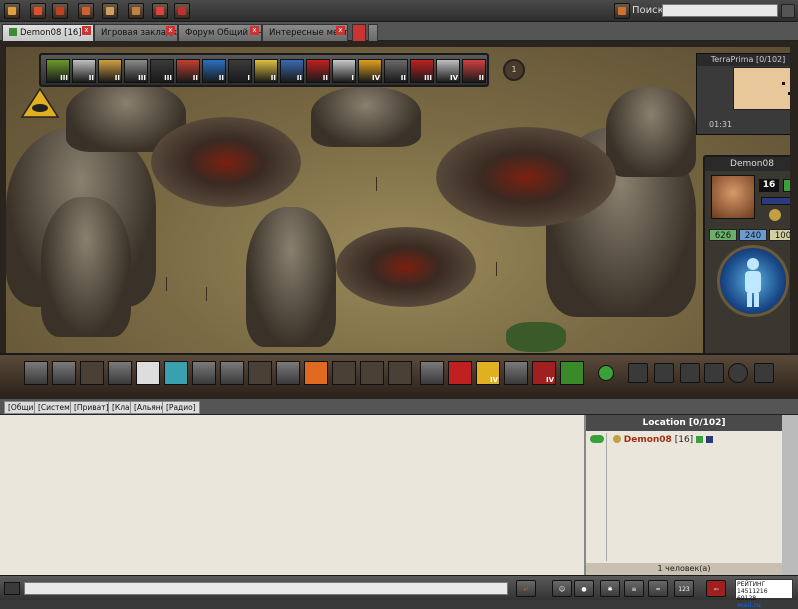 The image size is (798, 609). Describe the element at coordinates (747, 598) in the screenshot. I see `counter-line: 69128` at that location.